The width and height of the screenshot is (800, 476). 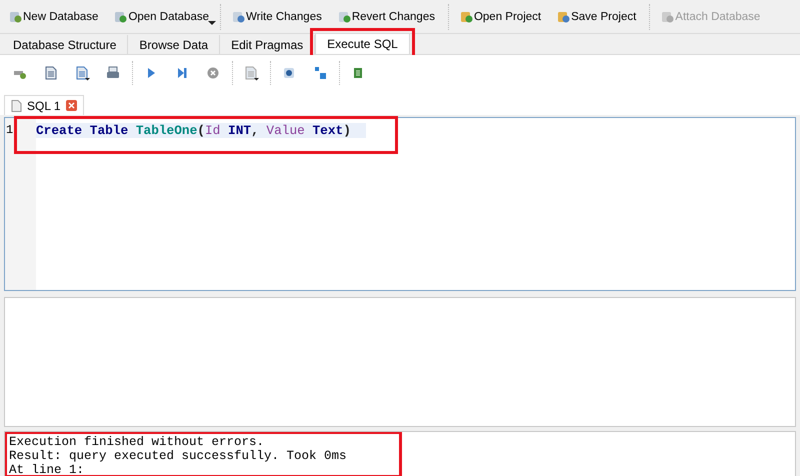 I want to click on code-line: Create Table TableOne(Id INT, Value Text), so click(x=193, y=130).